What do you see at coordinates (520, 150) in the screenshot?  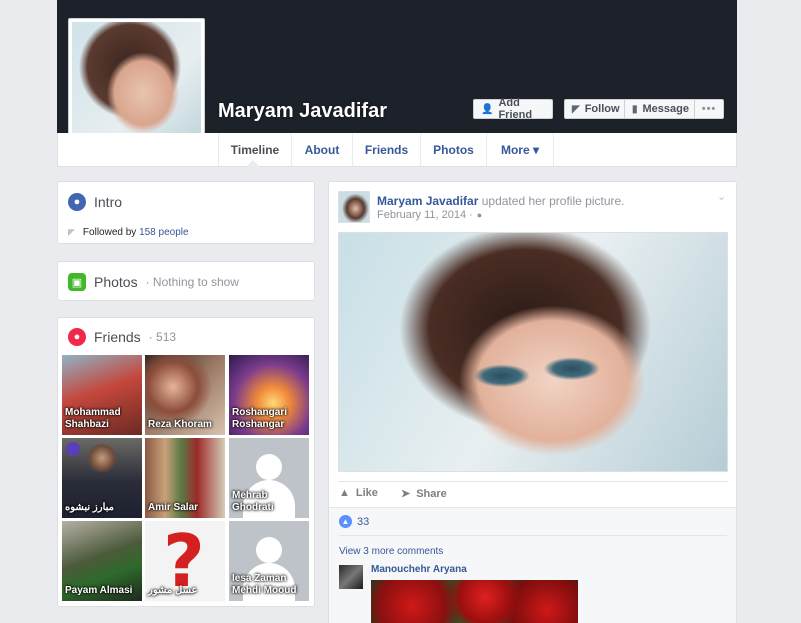 I see `tab-more: More ▾` at bounding box center [520, 150].